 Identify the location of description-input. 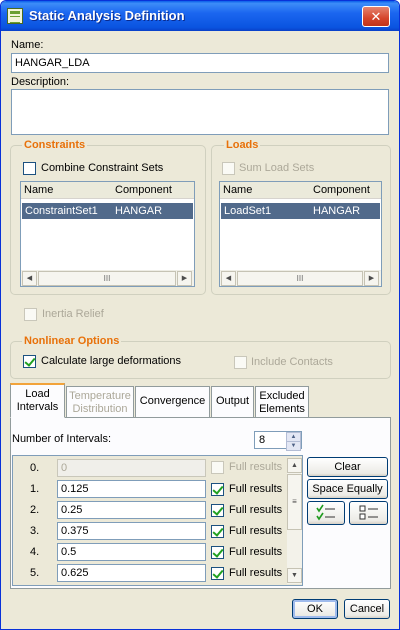
(200, 112).